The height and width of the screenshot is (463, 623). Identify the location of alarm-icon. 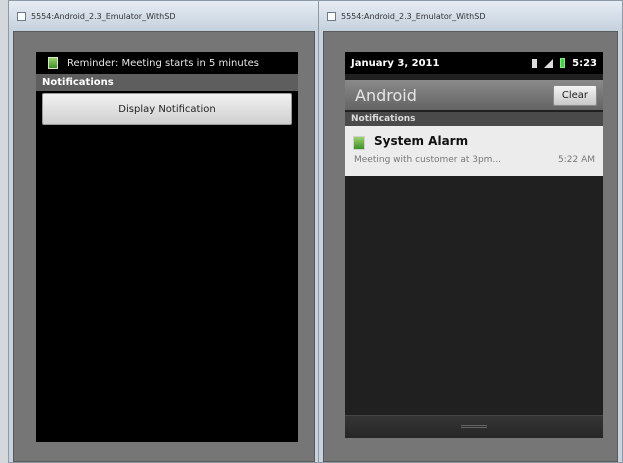
(359, 143).